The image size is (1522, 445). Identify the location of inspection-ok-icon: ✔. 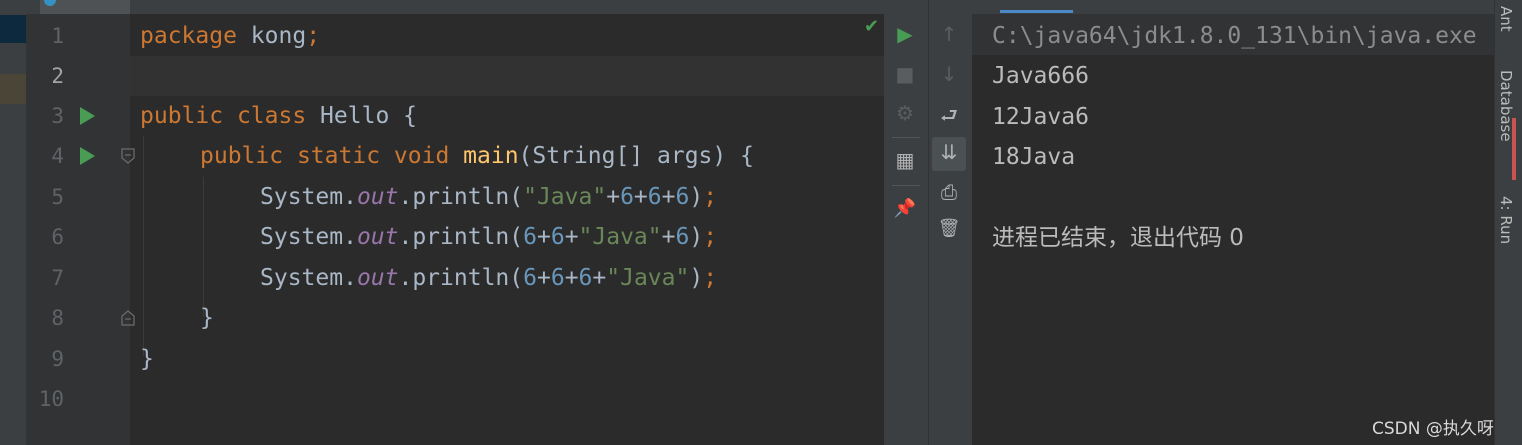
(871, 26).